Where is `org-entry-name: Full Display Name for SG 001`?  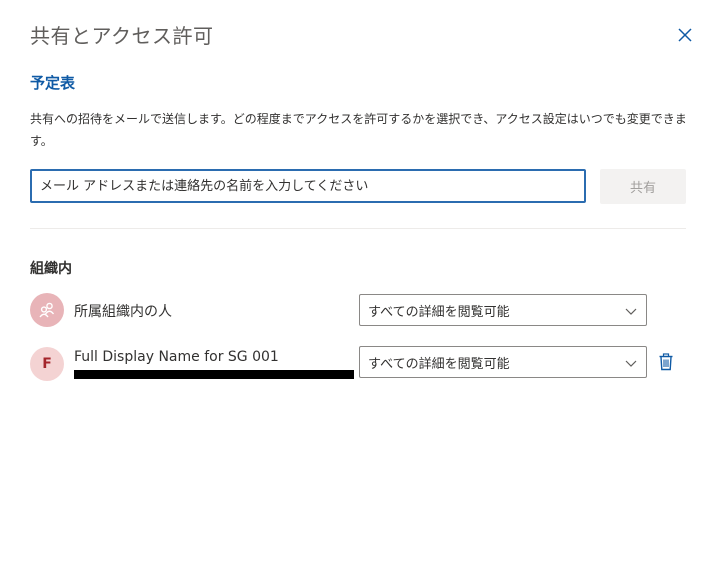
org-entry-name: Full Display Name for SG 001 is located at coordinates (176, 357).